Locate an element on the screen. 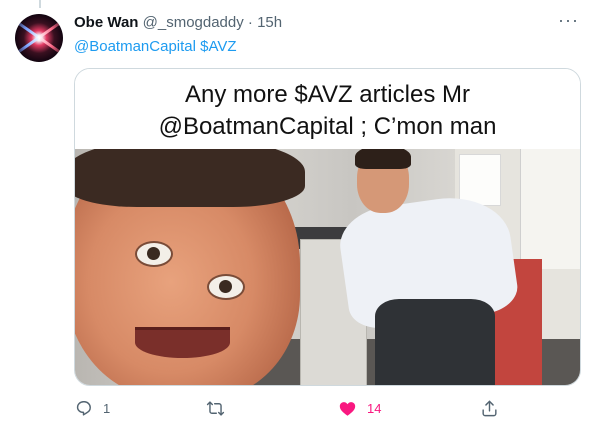 The width and height of the screenshot is (601, 439). thread-line is located at coordinates (40, 4).